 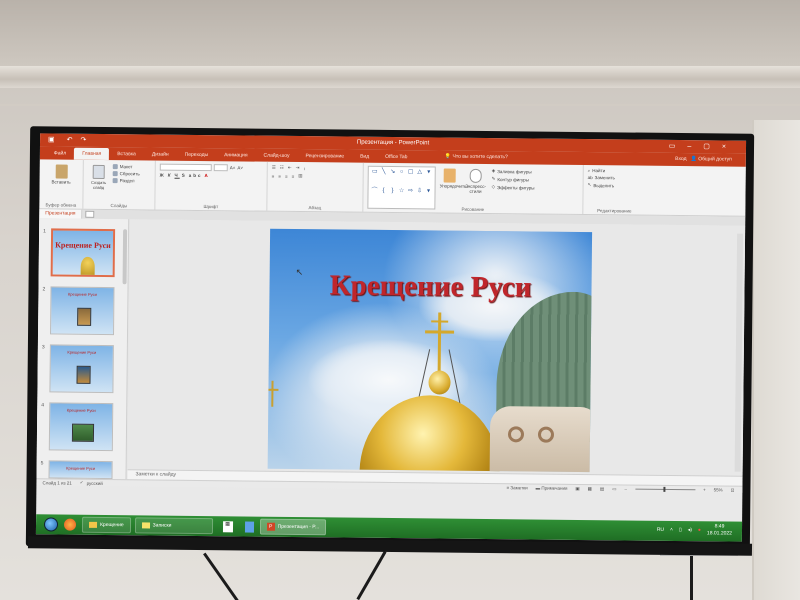 I want to click on tell-me-search: 💡 Что вы хотите сделать?, so click(x=476, y=157).